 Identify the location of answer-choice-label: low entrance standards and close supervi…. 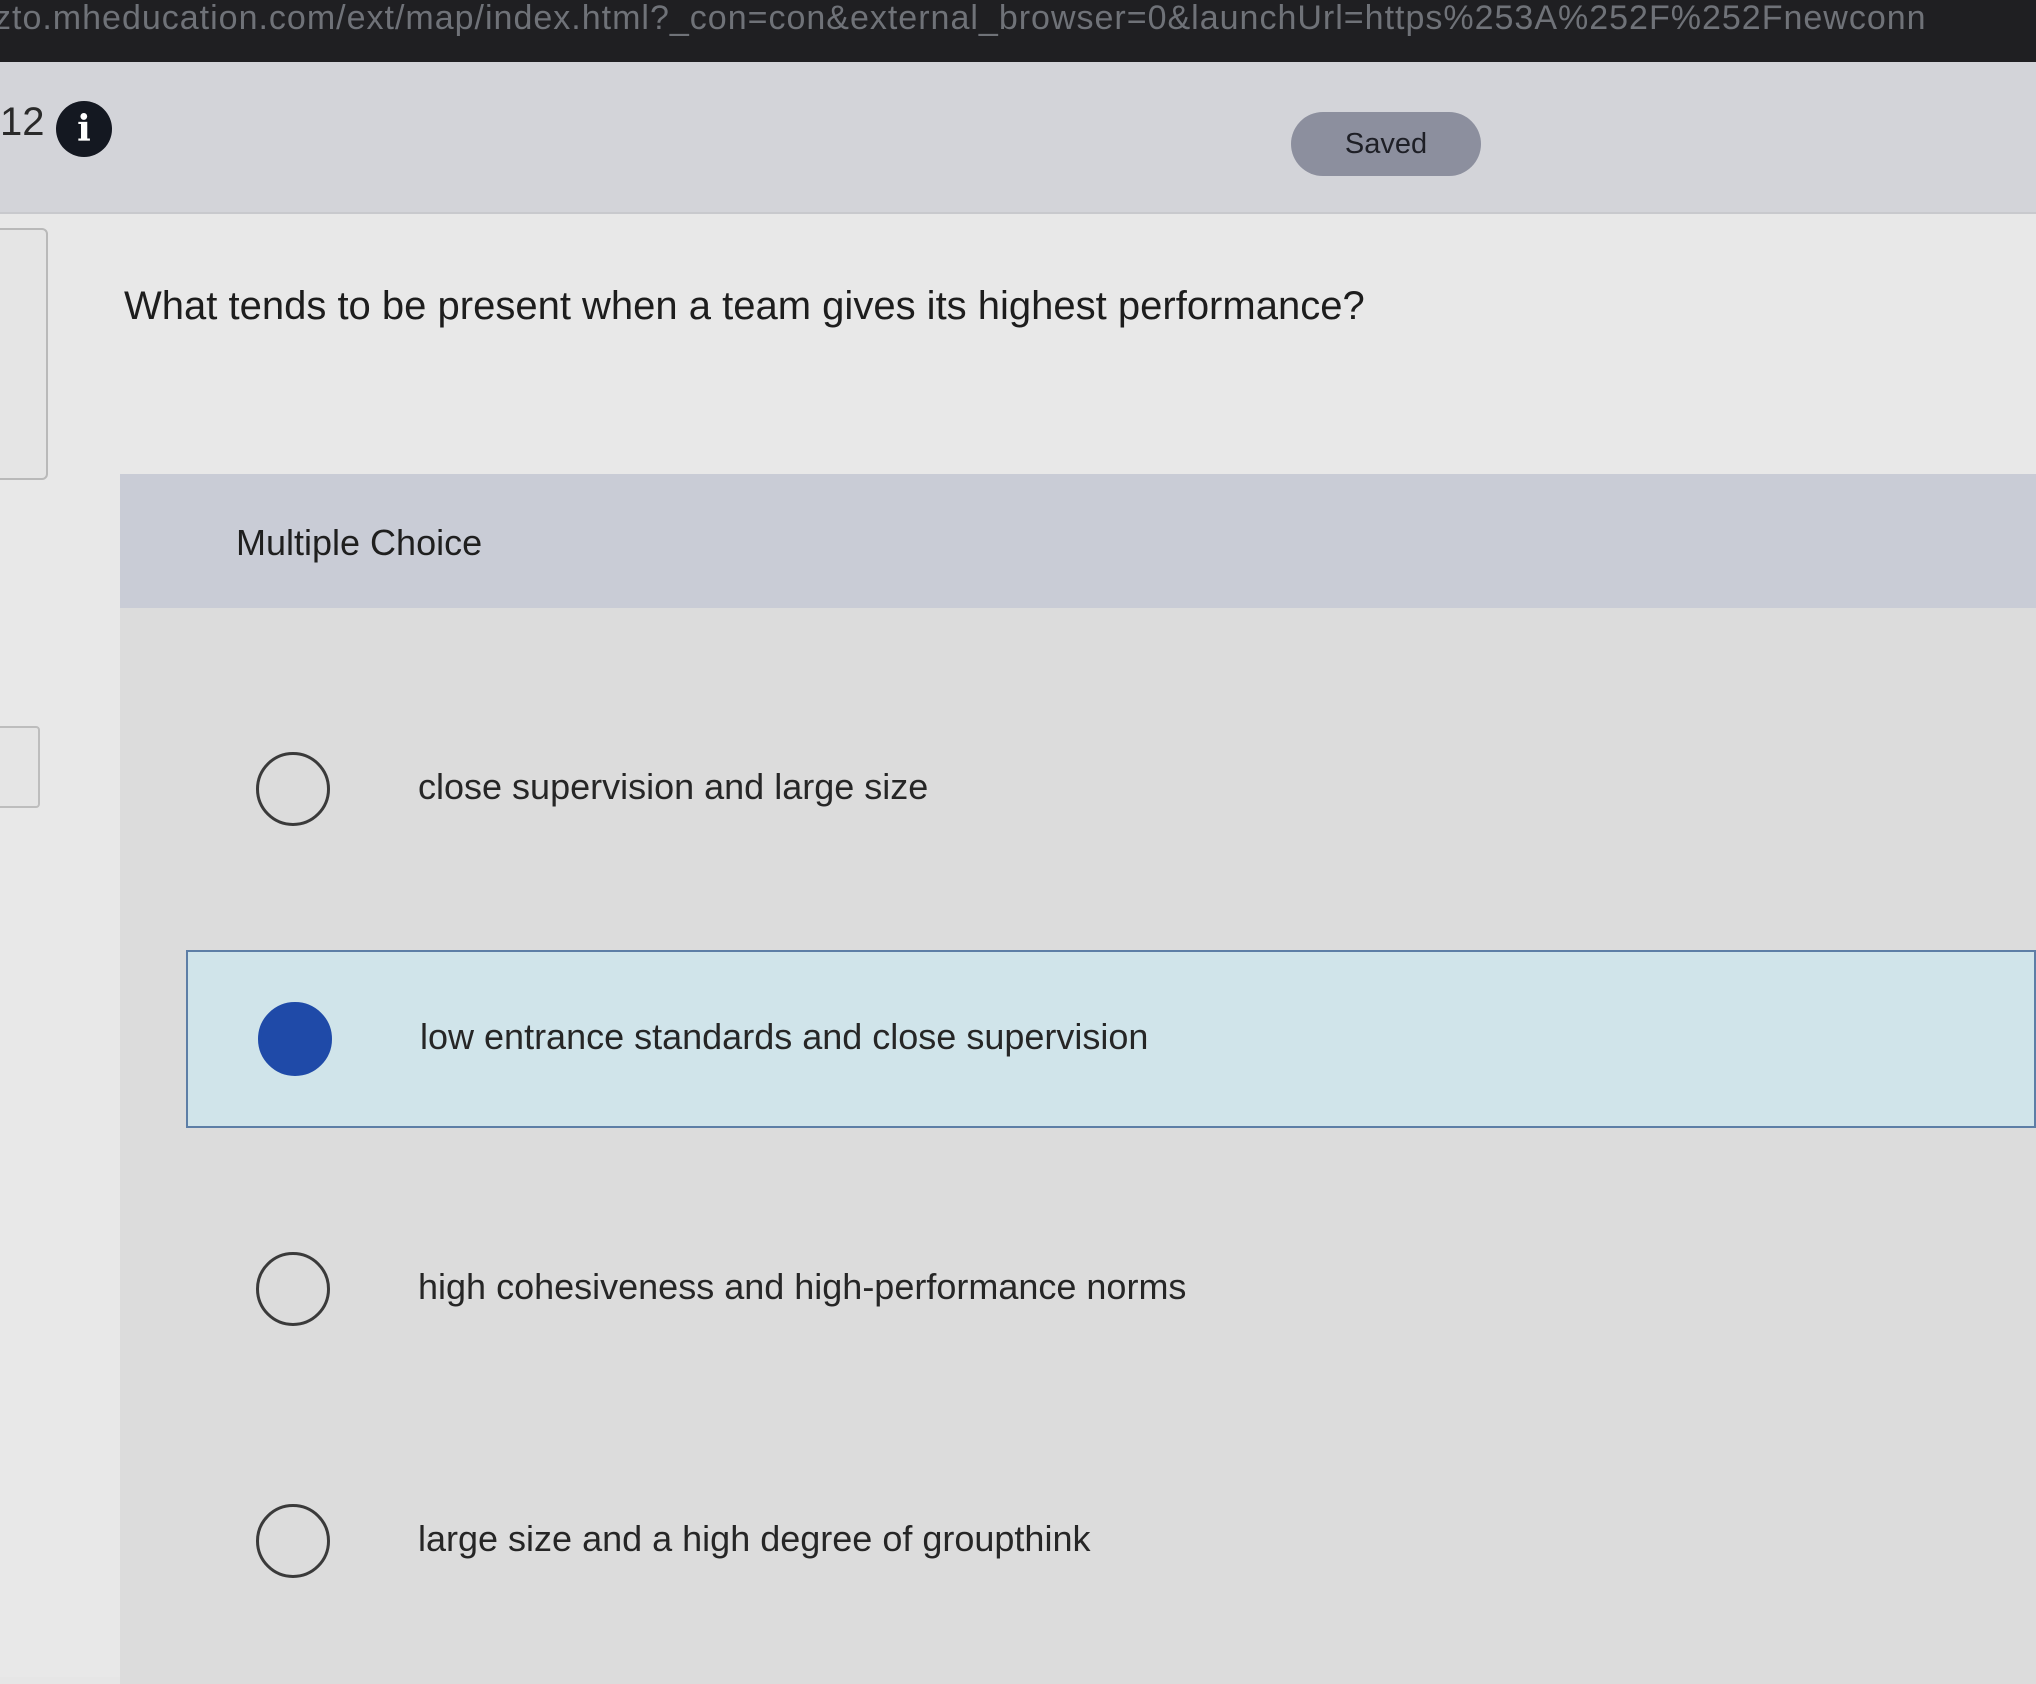
(784, 1037).